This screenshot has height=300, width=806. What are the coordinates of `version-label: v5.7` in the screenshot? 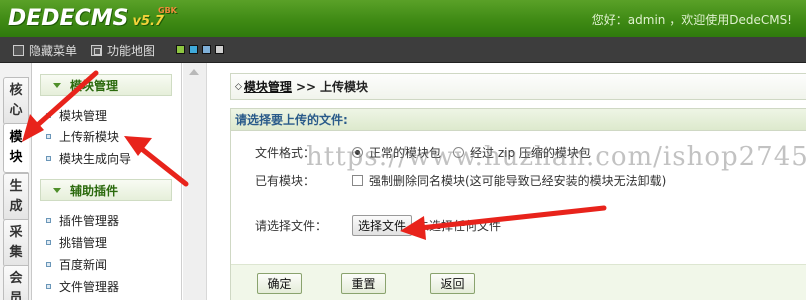 It's located at (148, 21).